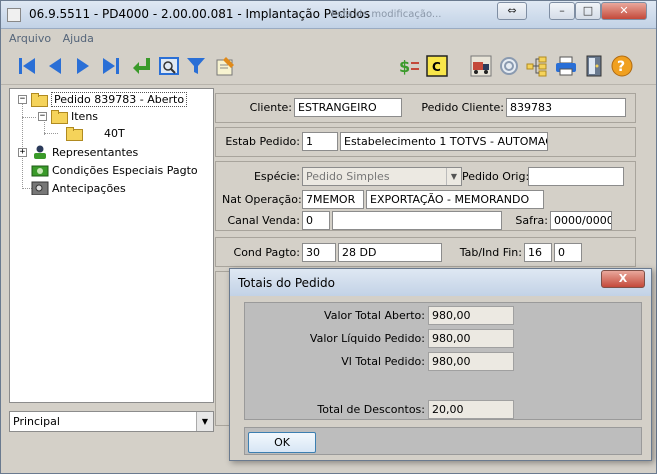 The width and height of the screenshot is (657, 474). What do you see at coordinates (390, 252) in the screenshot?
I see `cond-pagto-desc-field: 28 DD` at bounding box center [390, 252].